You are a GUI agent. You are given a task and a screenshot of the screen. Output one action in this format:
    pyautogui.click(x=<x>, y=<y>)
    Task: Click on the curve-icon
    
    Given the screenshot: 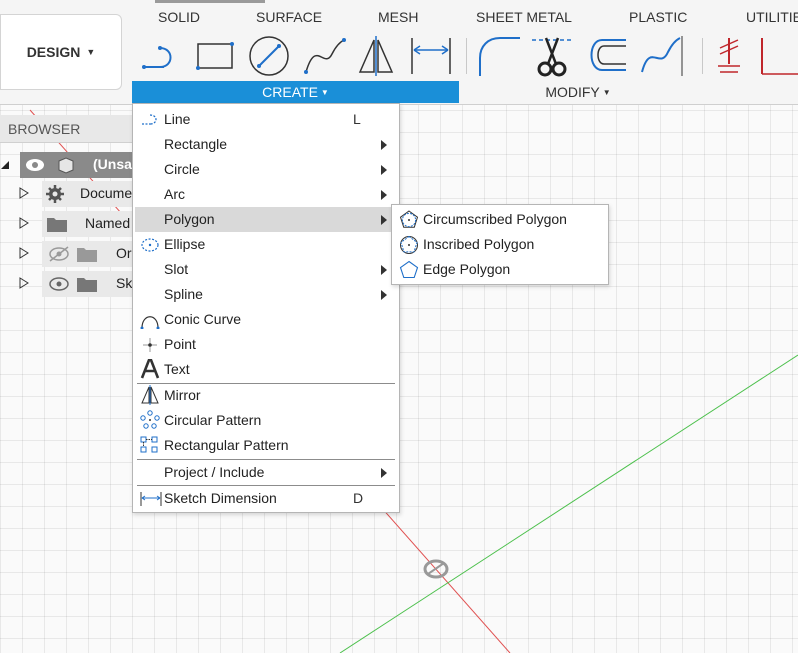 What is the action you would take?
    pyautogui.click(x=662, y=56)
    